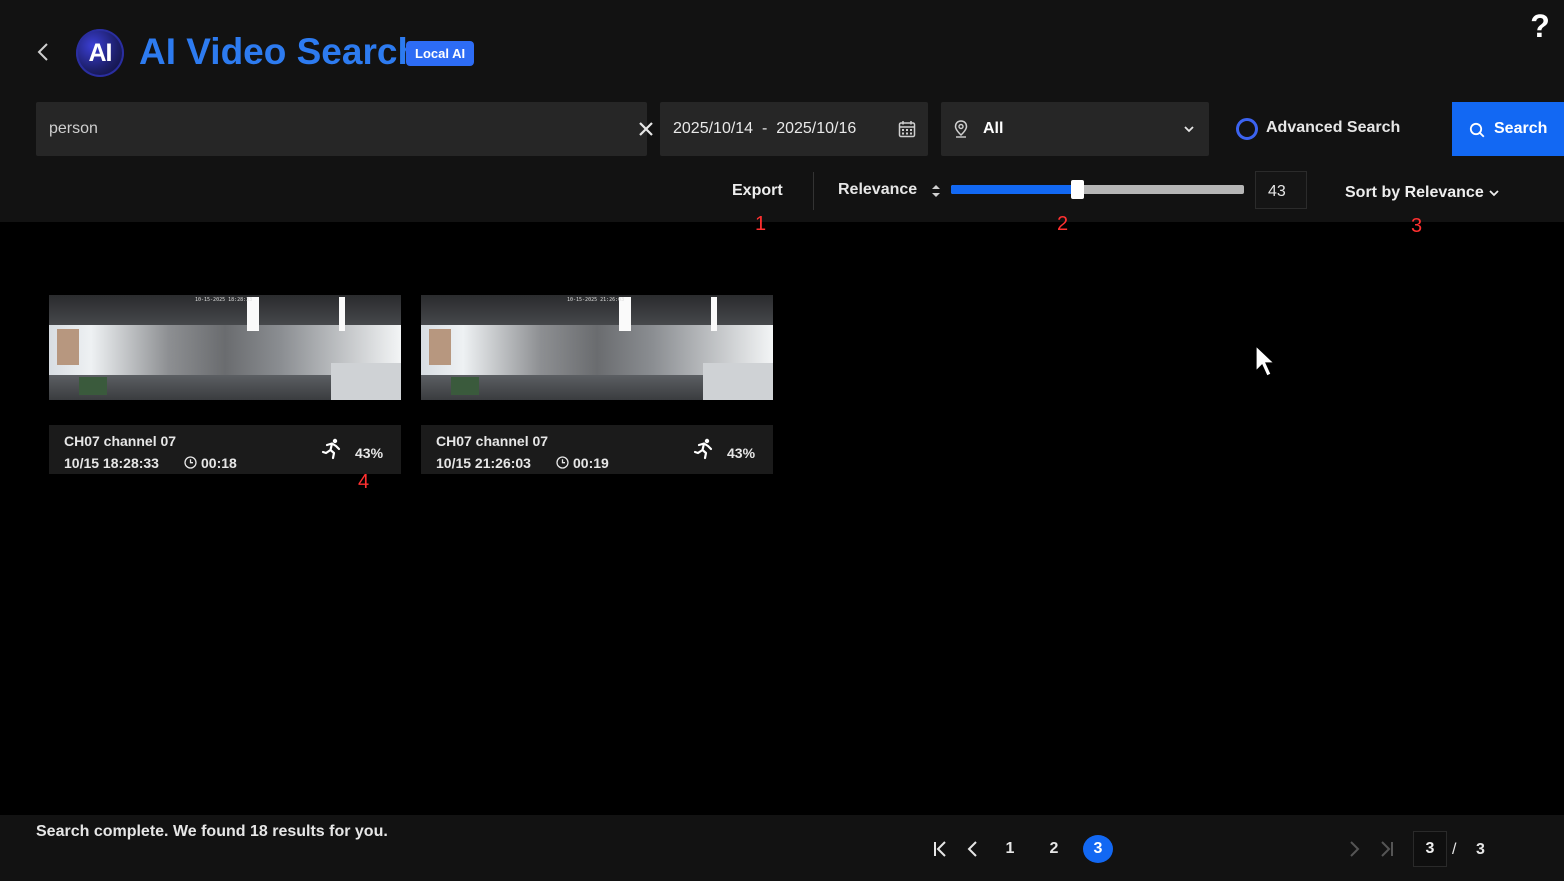 The height and width of the screenshot is (881, 1564). What do you see at coordinates (225, 449) in the screenshot?
I see `result-info: CH07 channel 07 10/15 18:28:33 00:18 43%` at bounding box center [225, 449].